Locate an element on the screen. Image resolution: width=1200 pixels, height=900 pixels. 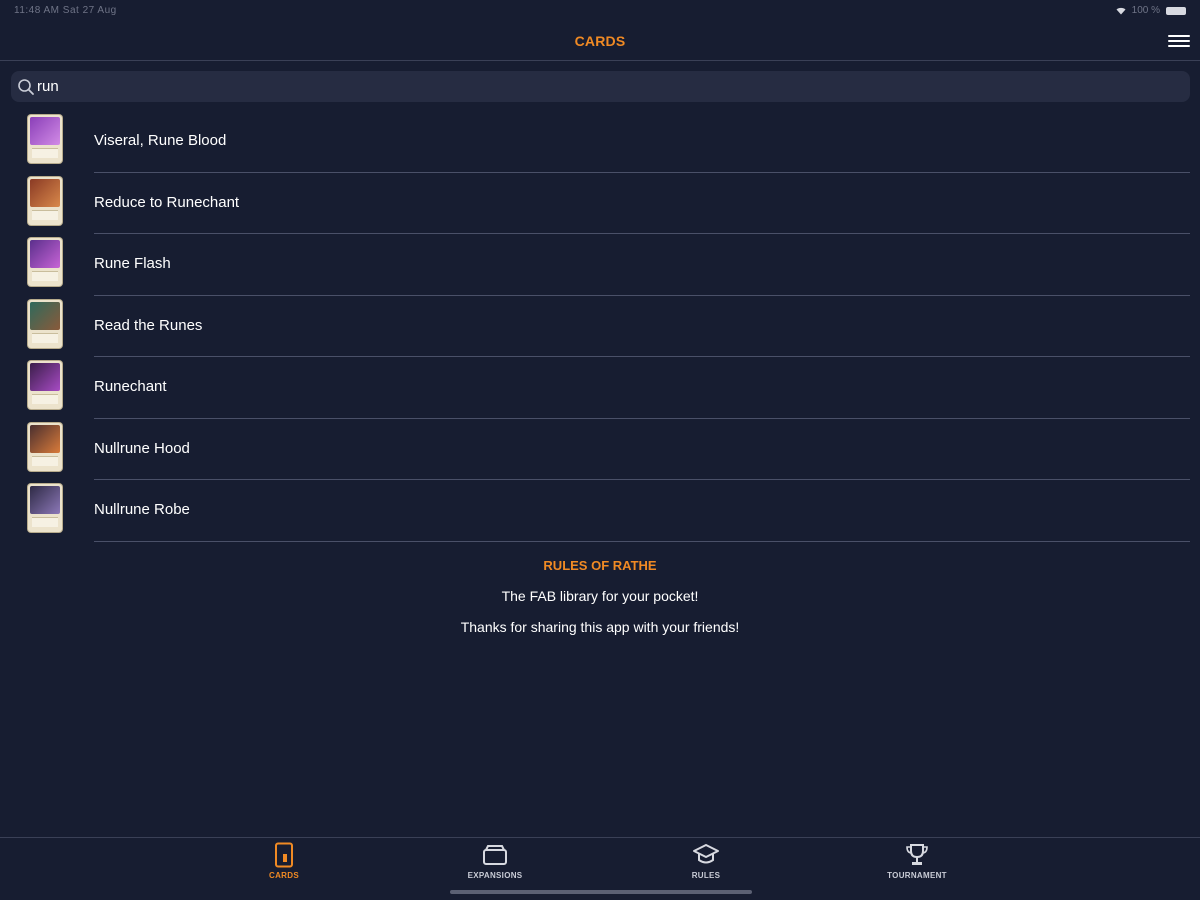
menu-button is located at coordinates (1179, 41).